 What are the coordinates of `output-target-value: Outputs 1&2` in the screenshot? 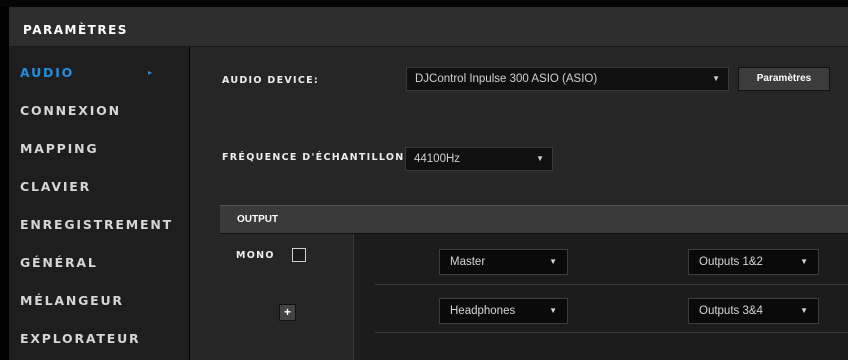 It's located at (731, 262).